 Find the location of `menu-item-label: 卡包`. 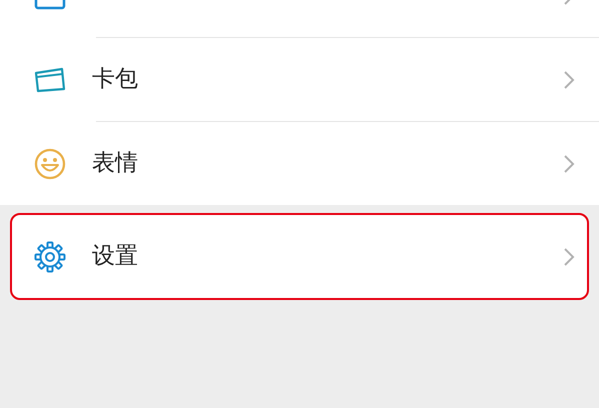

menu-item-label: 卡包 is located at coordinates (115, 79).